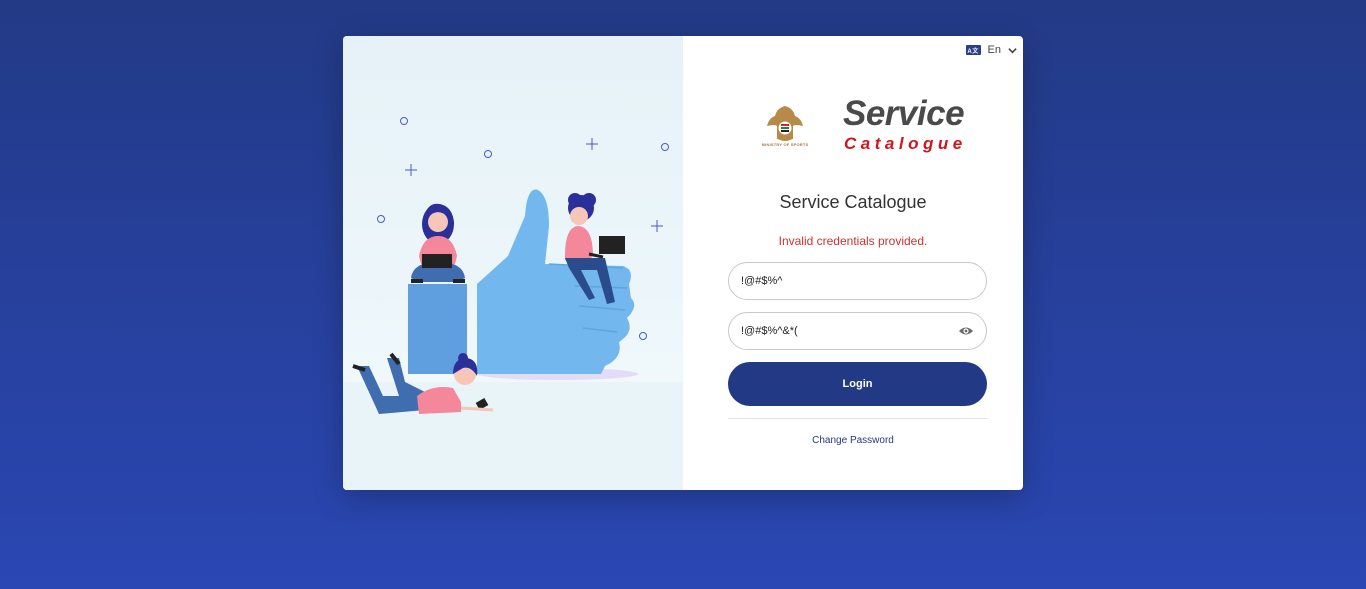 This screenshot has width=1366, height=589. What do you see at coordinates (857, 418) in the screenshot?
I see `divider` at bounding box center [857, 418].